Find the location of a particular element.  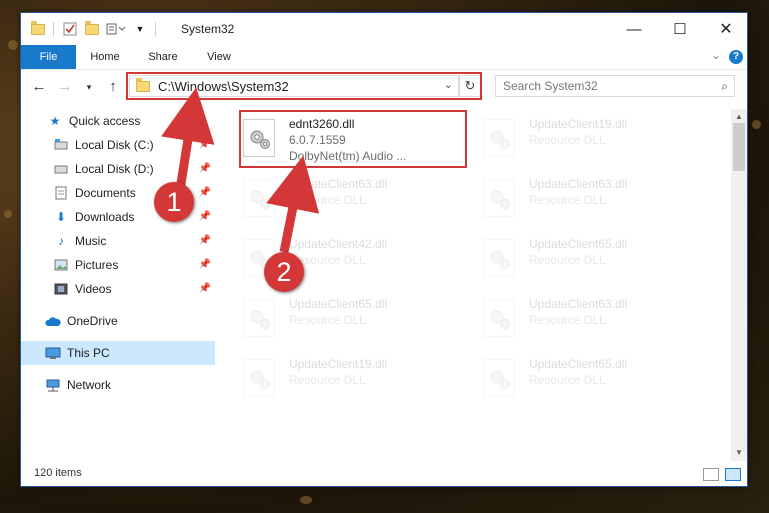

search-icon: ⌕ is located at coordinates (724, 86).